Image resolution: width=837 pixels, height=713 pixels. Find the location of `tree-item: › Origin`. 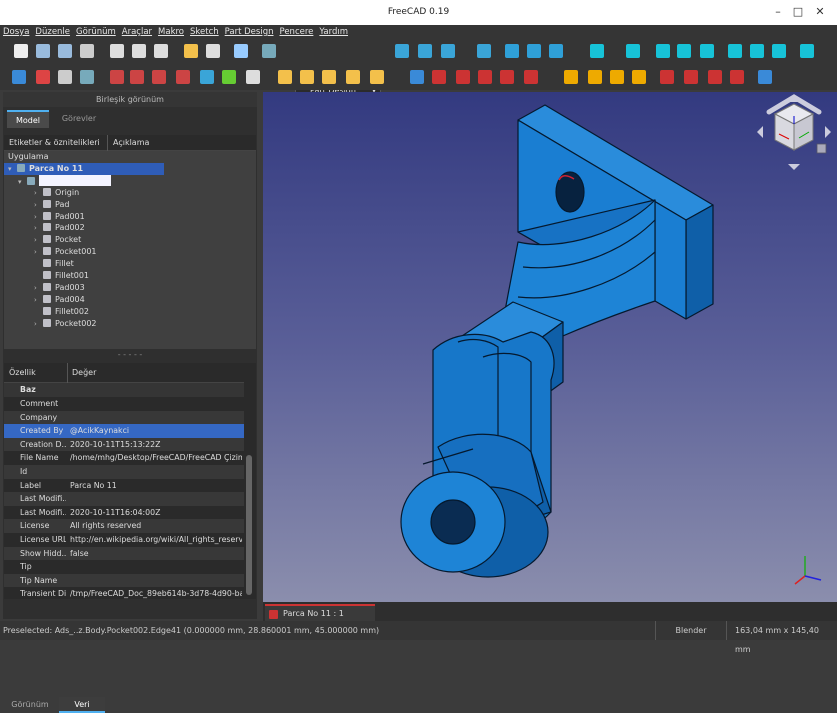

tree-item: › Origin is located at coordinates (41, 193).